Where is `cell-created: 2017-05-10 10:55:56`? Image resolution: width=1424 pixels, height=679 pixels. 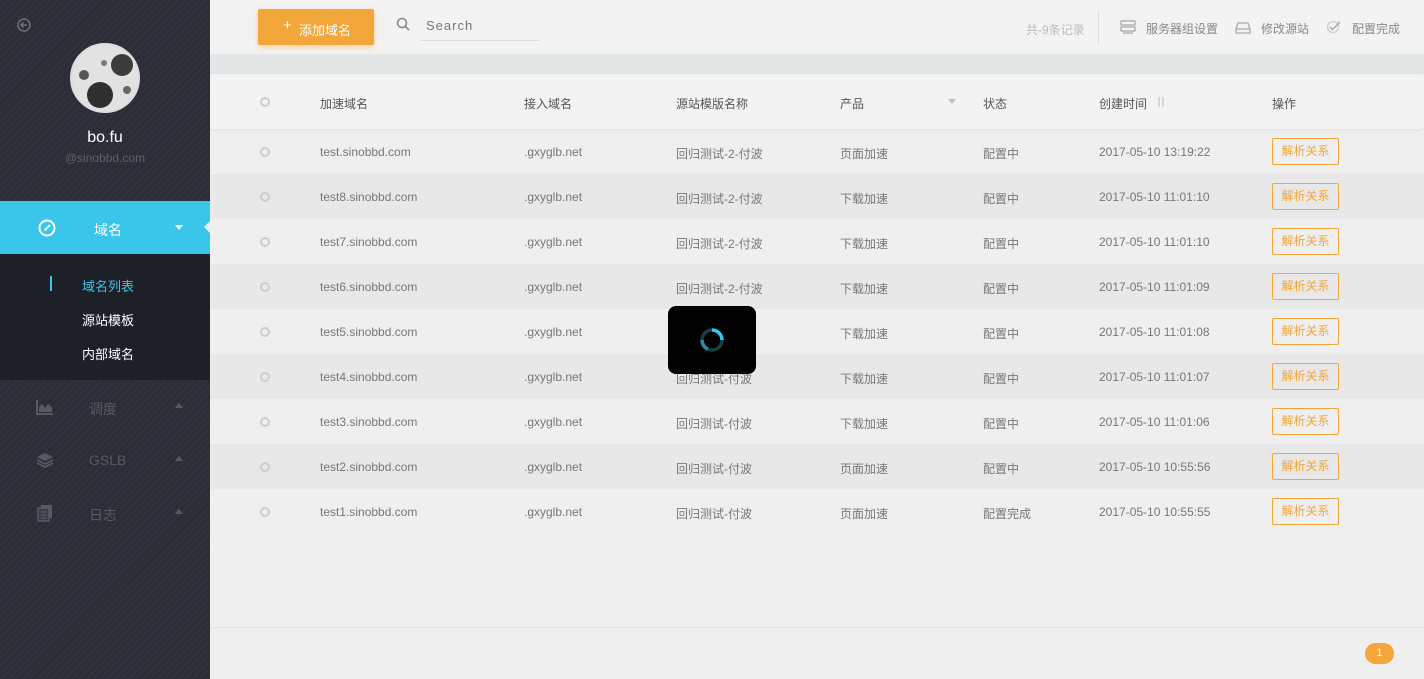
cell-created: 2017-05-10 10:55:56 is located at coordinates (1155, 467).